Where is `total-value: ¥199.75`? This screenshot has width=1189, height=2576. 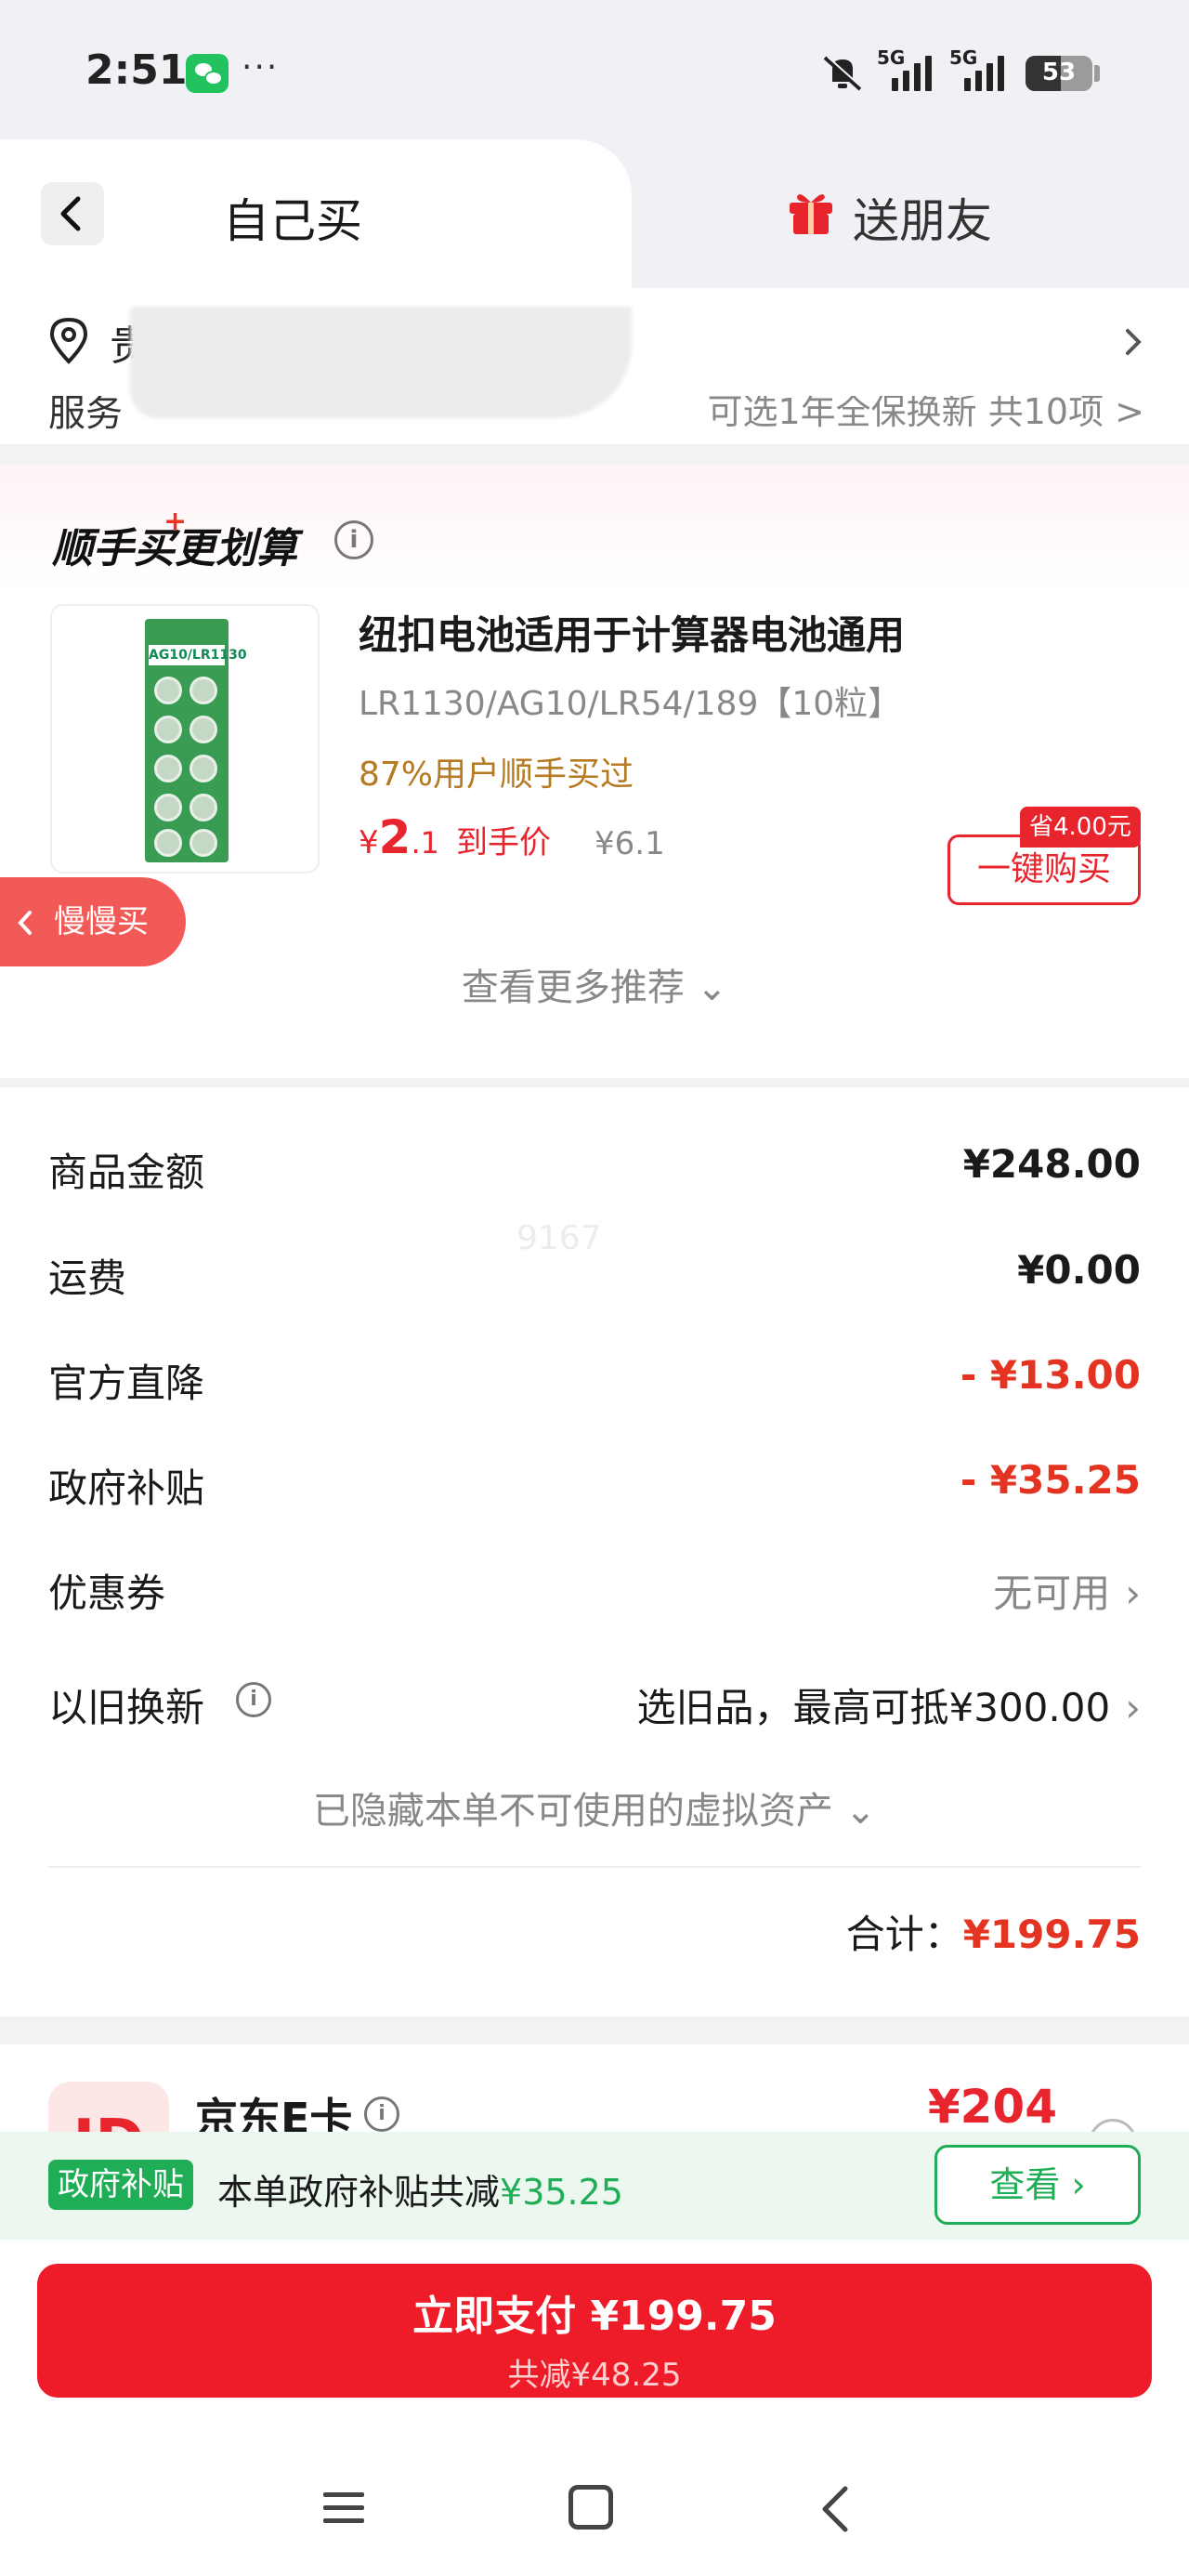
total-value: ¥199.75 is located at coordinates (1051, 1934).